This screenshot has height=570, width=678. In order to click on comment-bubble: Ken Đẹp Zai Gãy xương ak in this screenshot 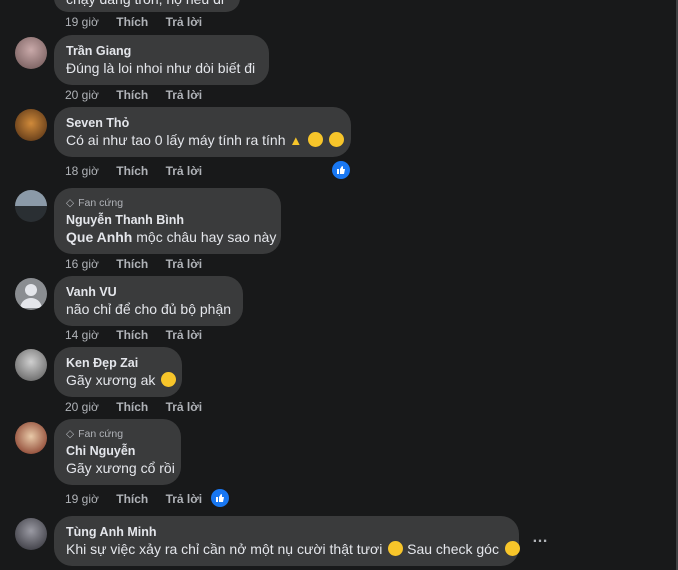, I will do `click(118, 372)`.